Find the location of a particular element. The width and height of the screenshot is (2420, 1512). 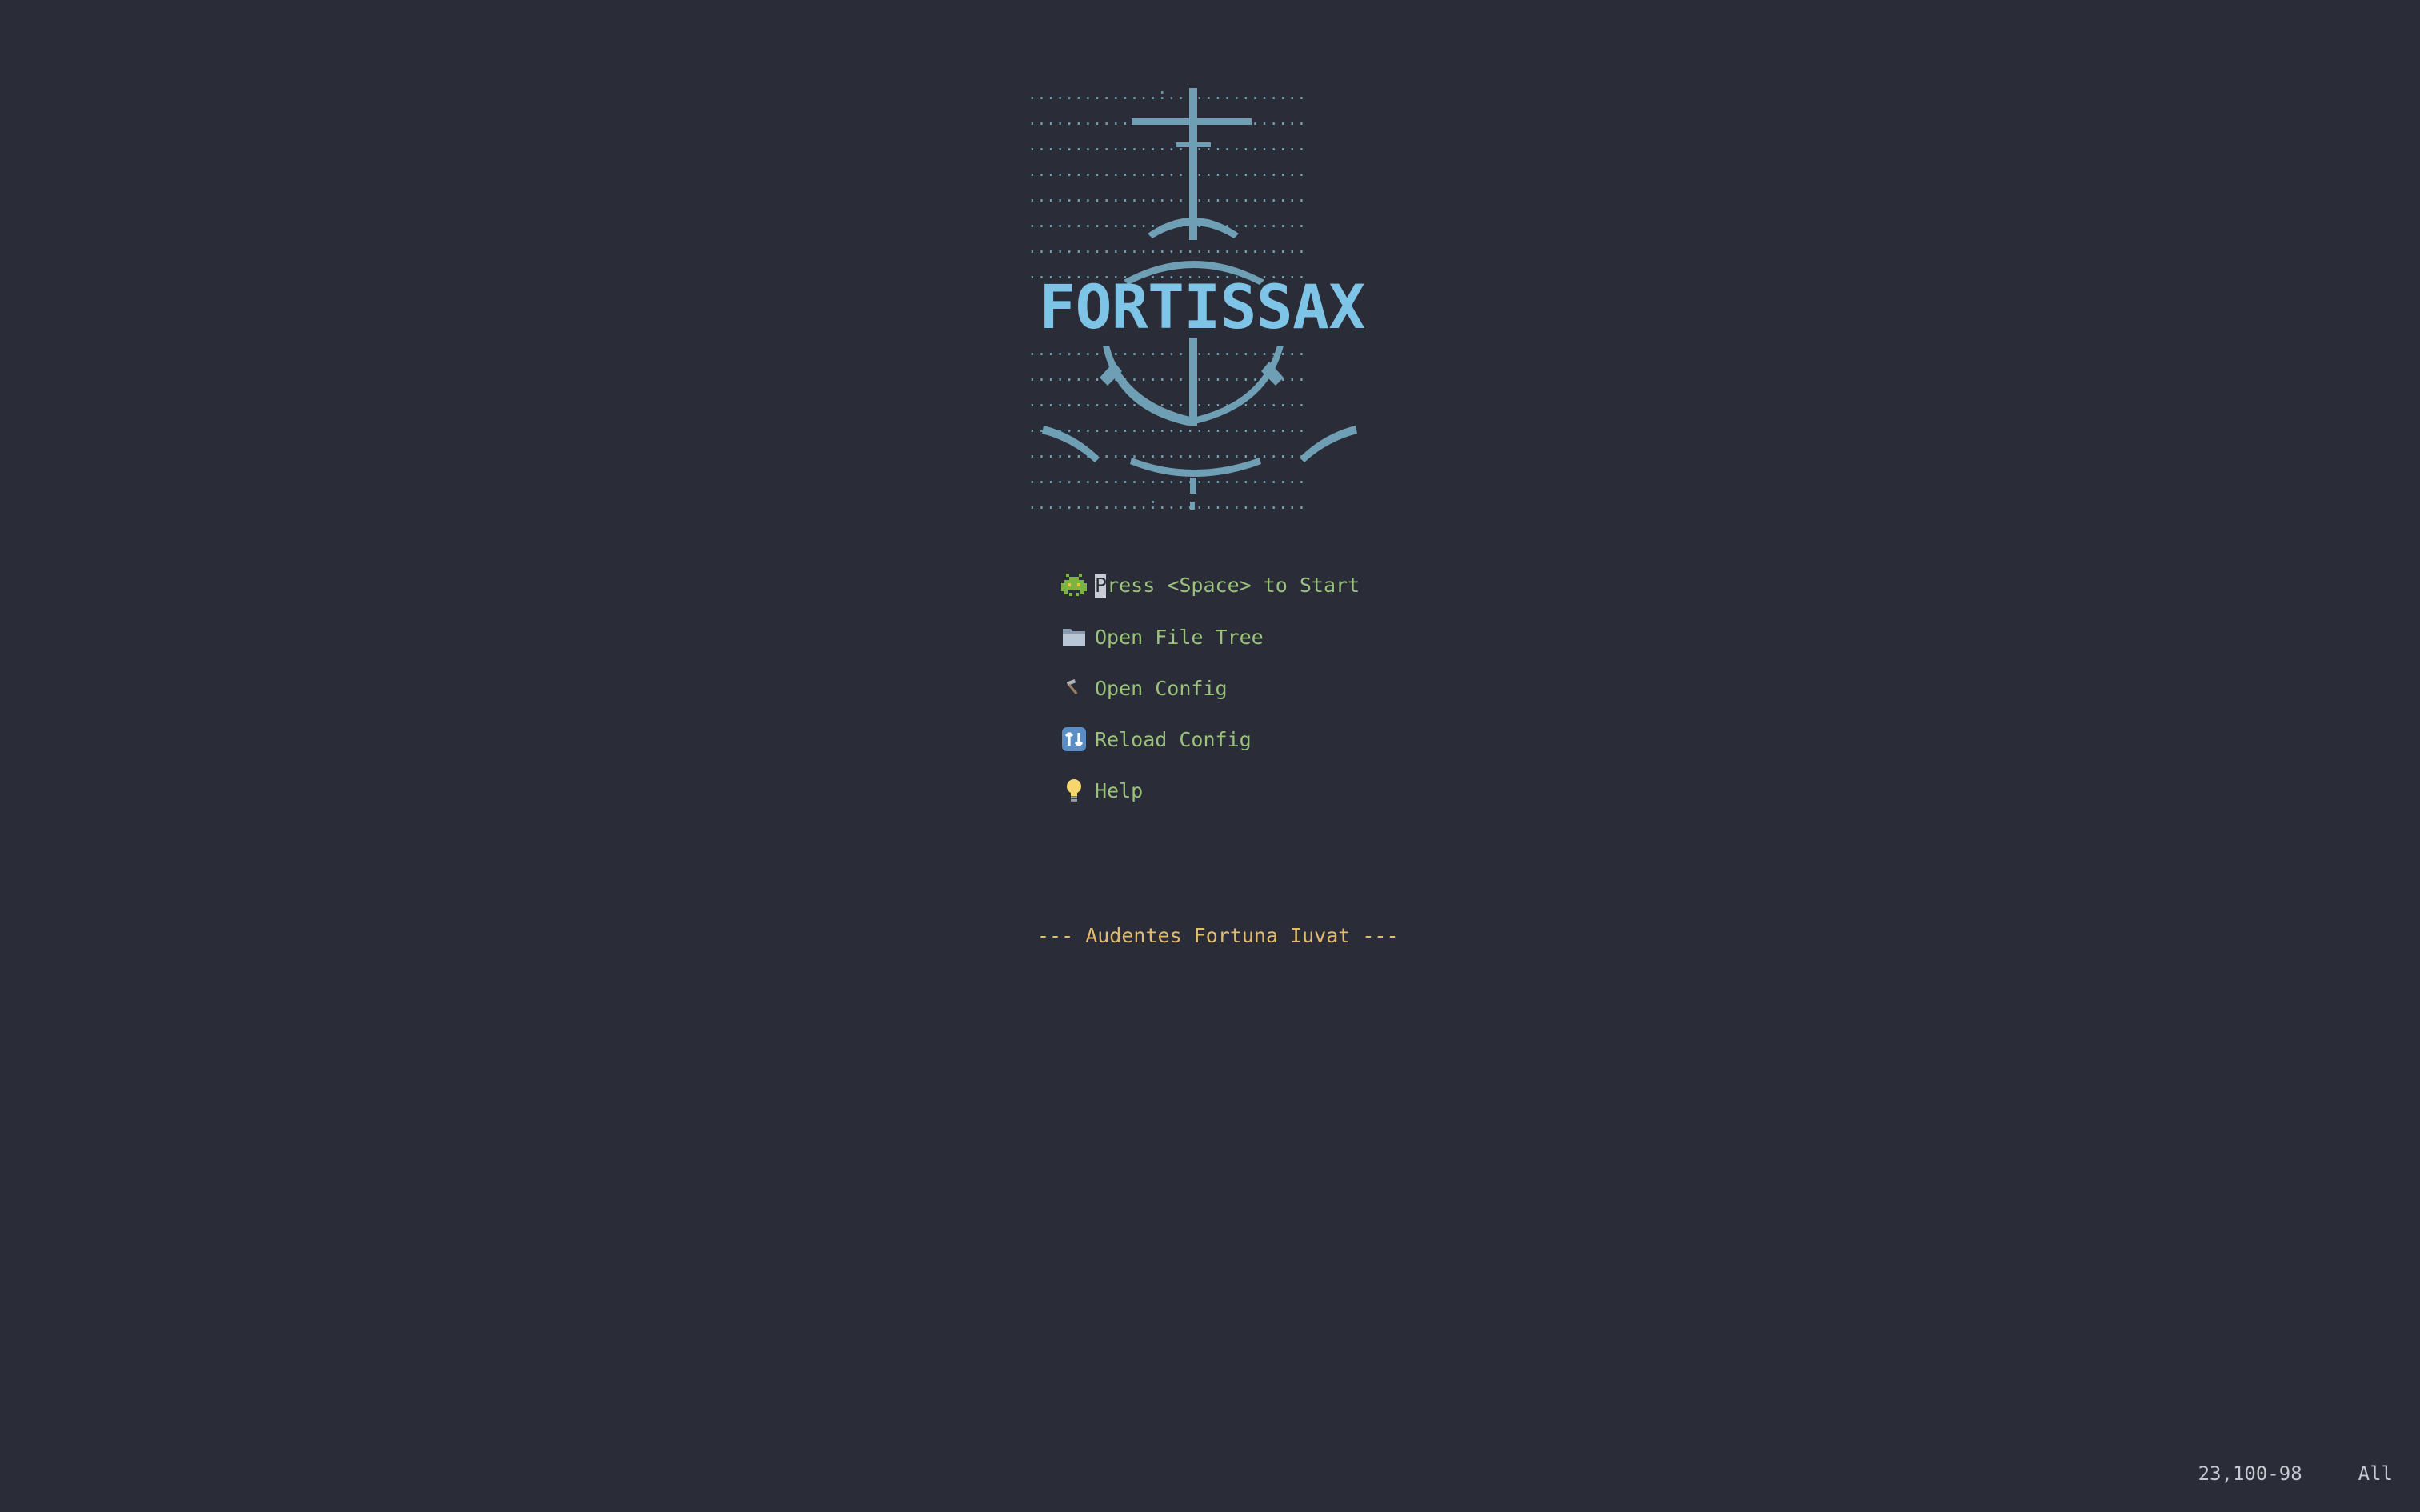

alien-monster-icon is located at coordinates (1074, 586).